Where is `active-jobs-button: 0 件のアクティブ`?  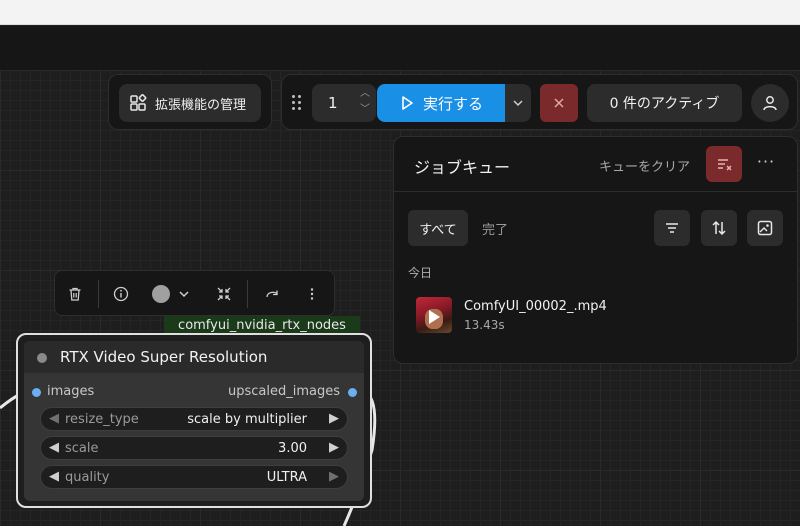
active-jobs-button: 0 件のアクティブ is located at coordinates (664, 103).